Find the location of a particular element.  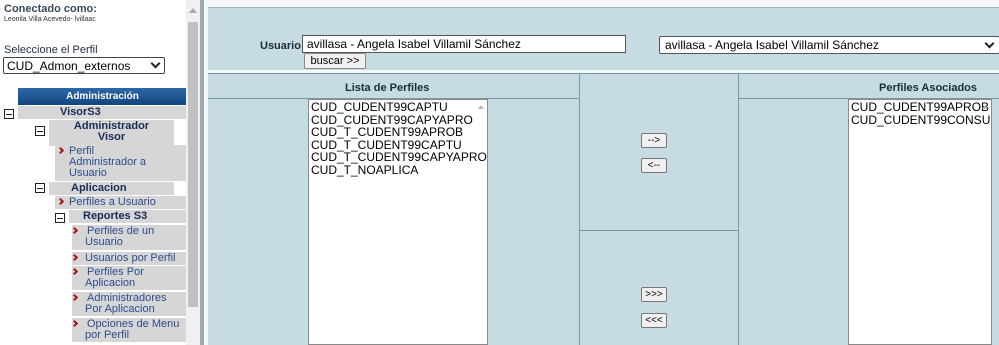

user-search-input is located at coordinates (464, 44).